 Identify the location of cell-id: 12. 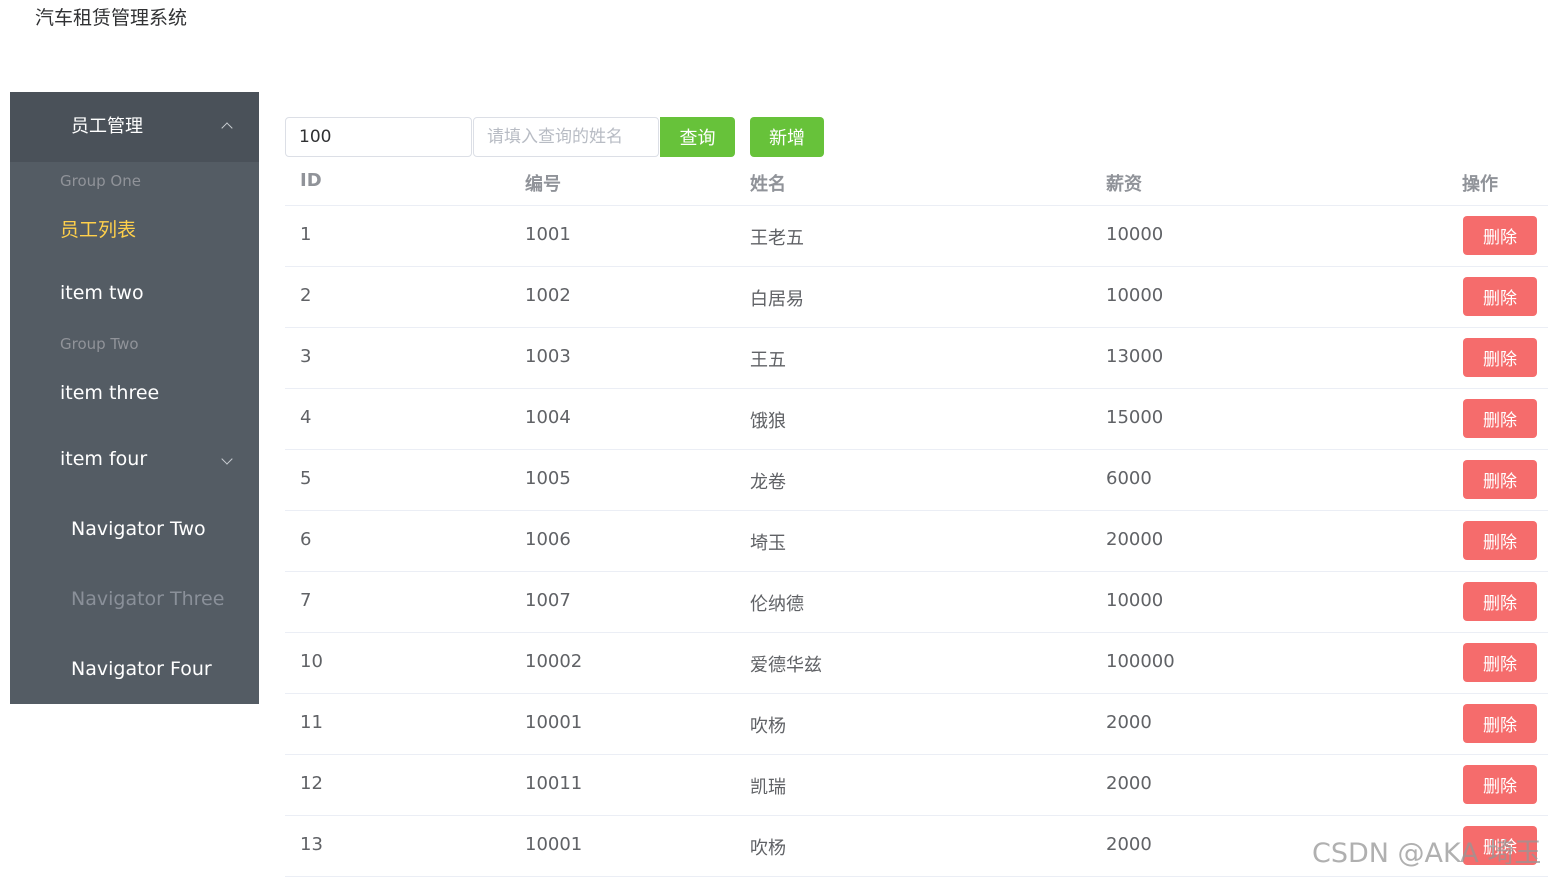
(311, 783).